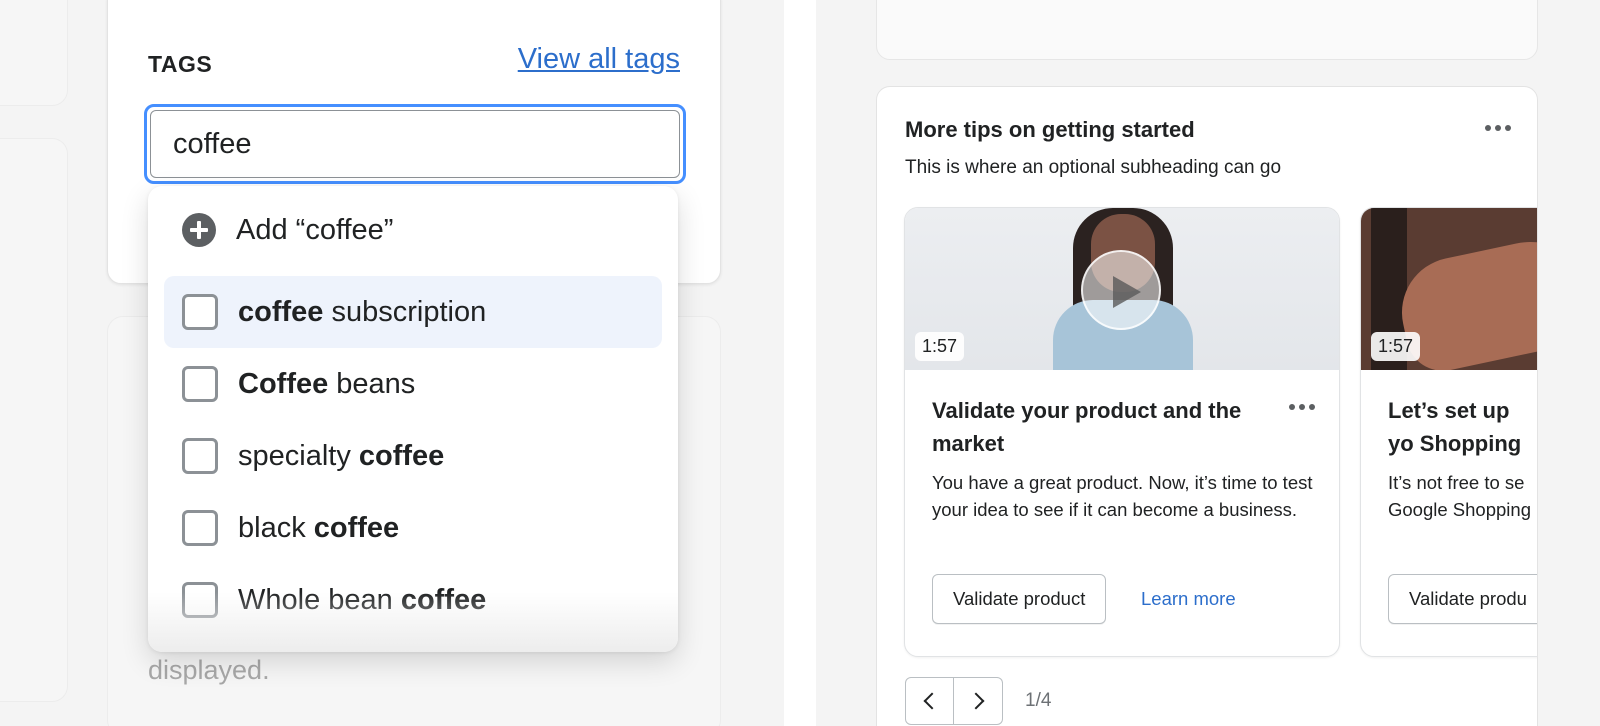  I want to click on tag-option-label: Whole bean coffee, so click(362, 599).